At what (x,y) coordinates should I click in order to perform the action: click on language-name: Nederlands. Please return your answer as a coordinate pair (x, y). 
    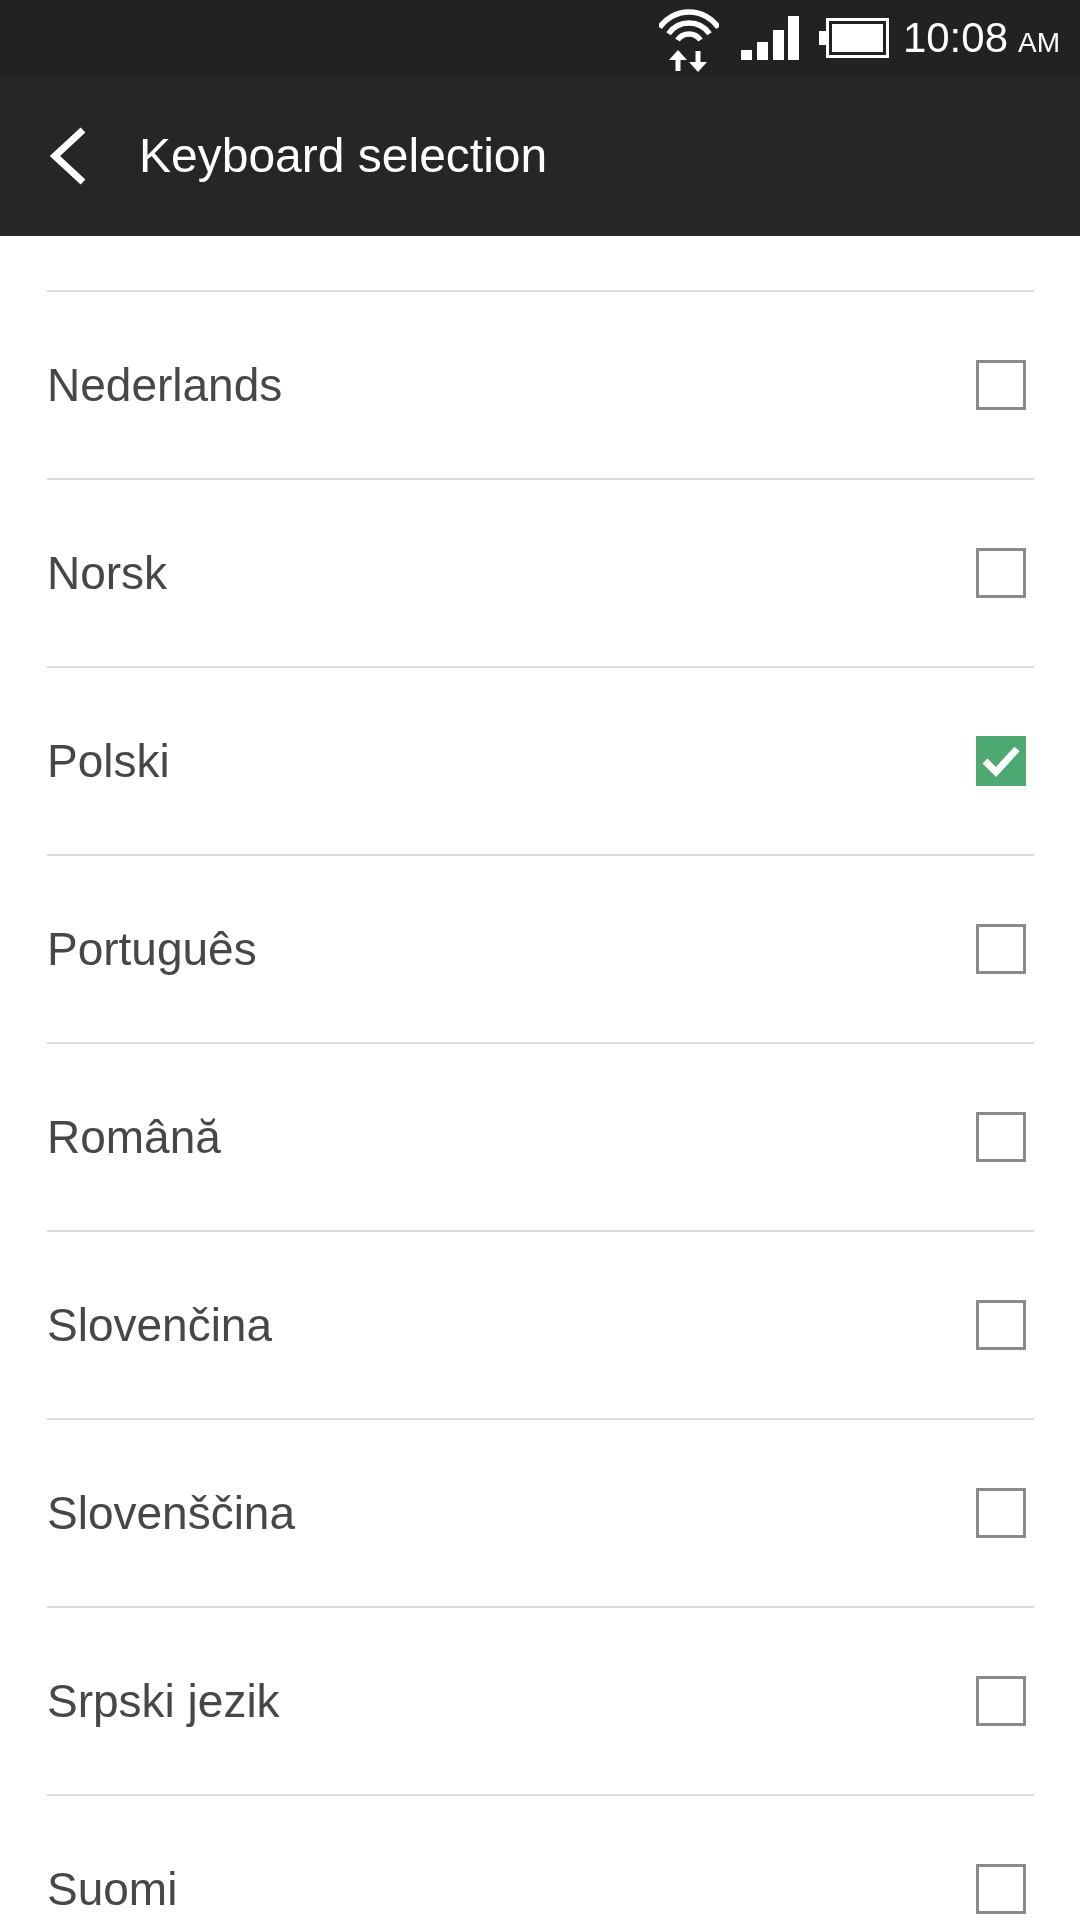
    Looking at the image, I should click on (165, 385).